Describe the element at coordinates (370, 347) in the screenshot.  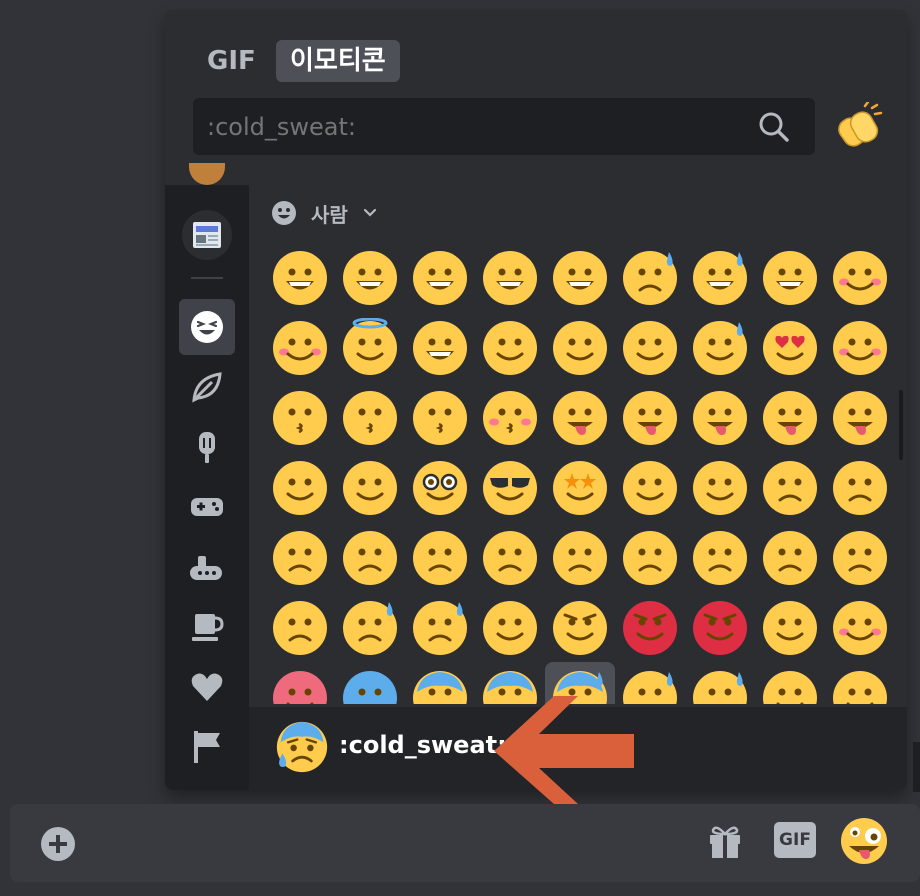
I see `innocent-icon` at that location.